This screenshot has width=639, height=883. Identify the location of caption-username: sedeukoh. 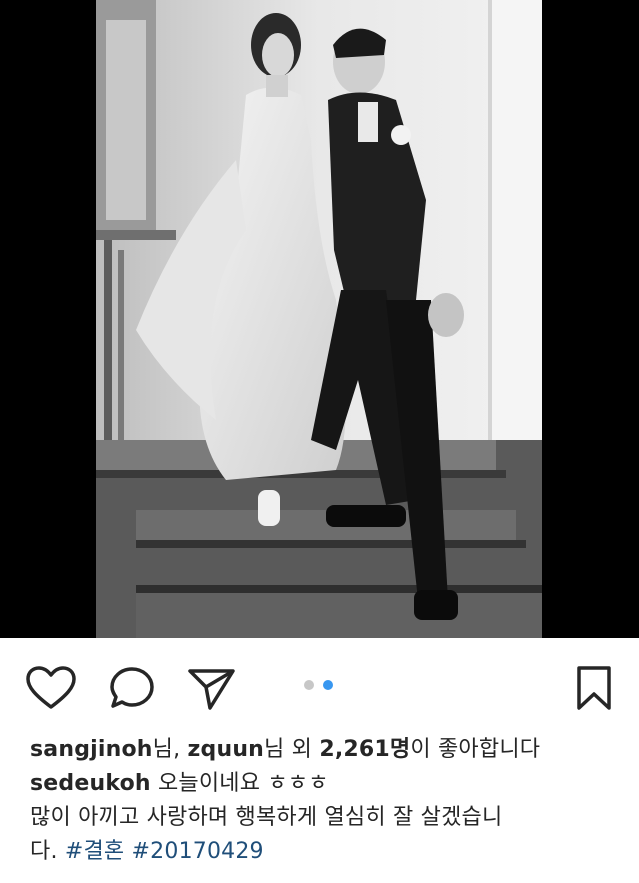
(90, 783).